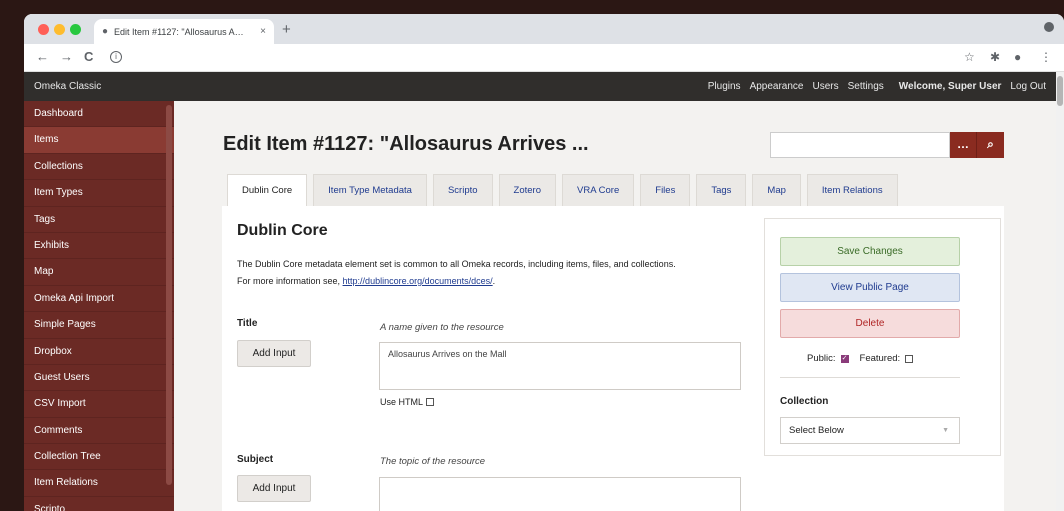  I want to click on close-window-button, so click(43, 29).